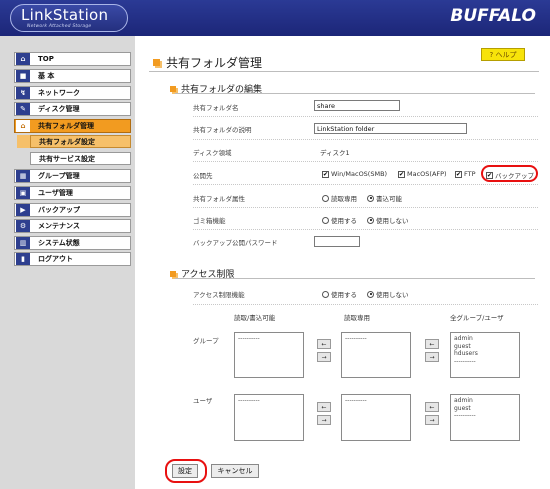  Describe the element at coordinates (339, 198) in the screenshot. I see `attr-readonly-radio: 読取専用` at that location.